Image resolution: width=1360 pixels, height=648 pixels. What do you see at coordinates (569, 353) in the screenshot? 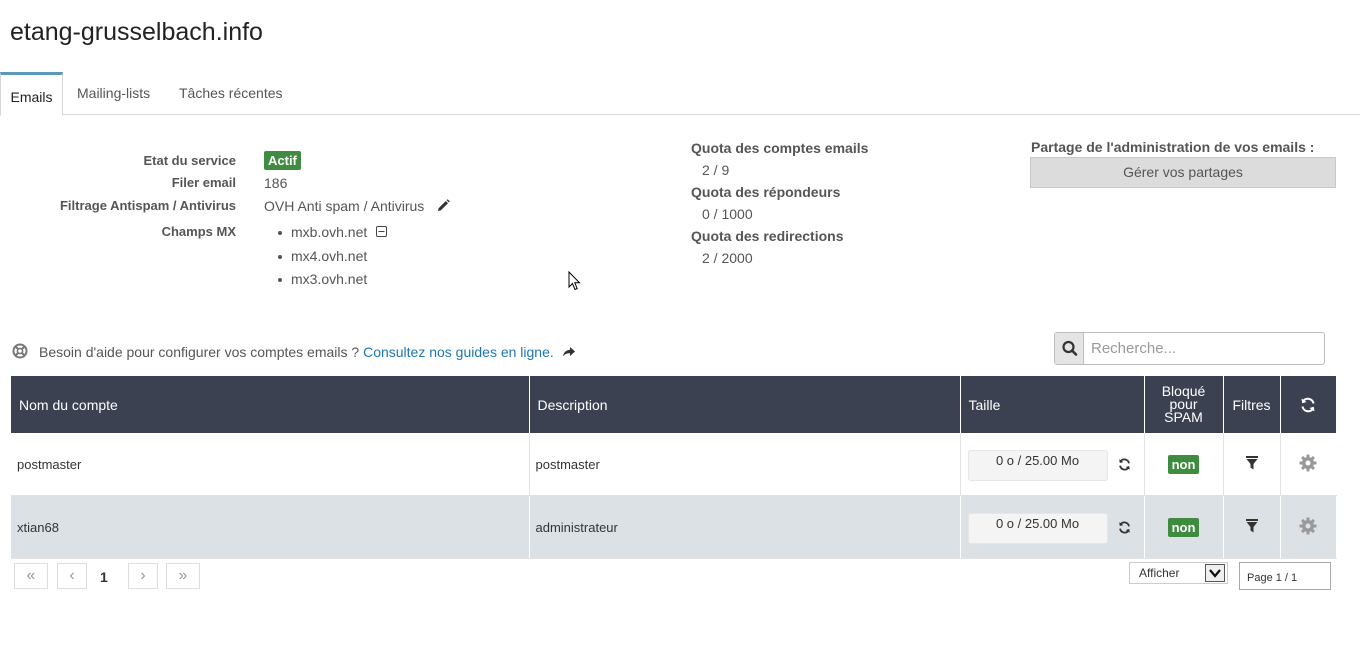
I see `share-arrow-icon` at bounding box center [569, 353].